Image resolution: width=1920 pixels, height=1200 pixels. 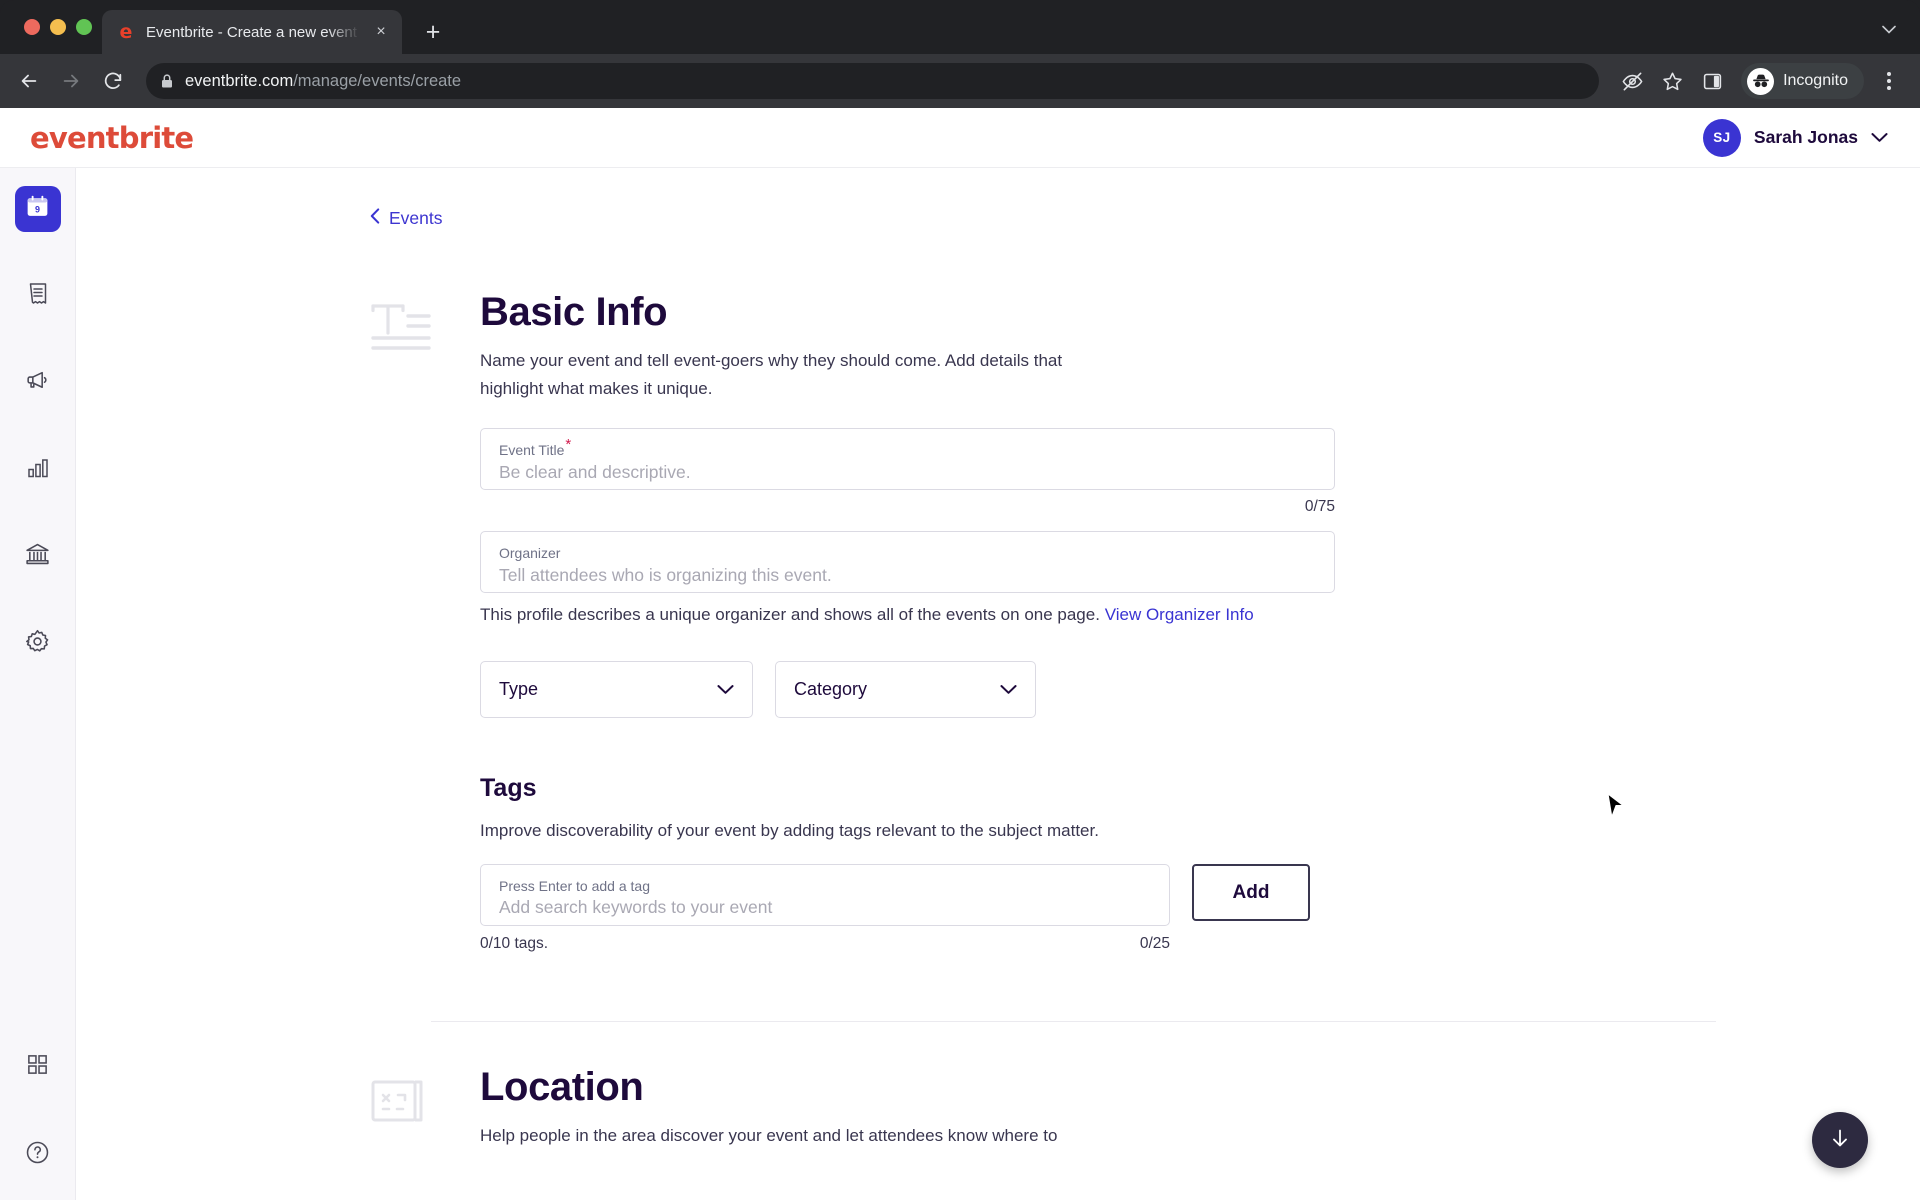 I want to click on url-host: eventbrite.com, so click(x=239, y=80).